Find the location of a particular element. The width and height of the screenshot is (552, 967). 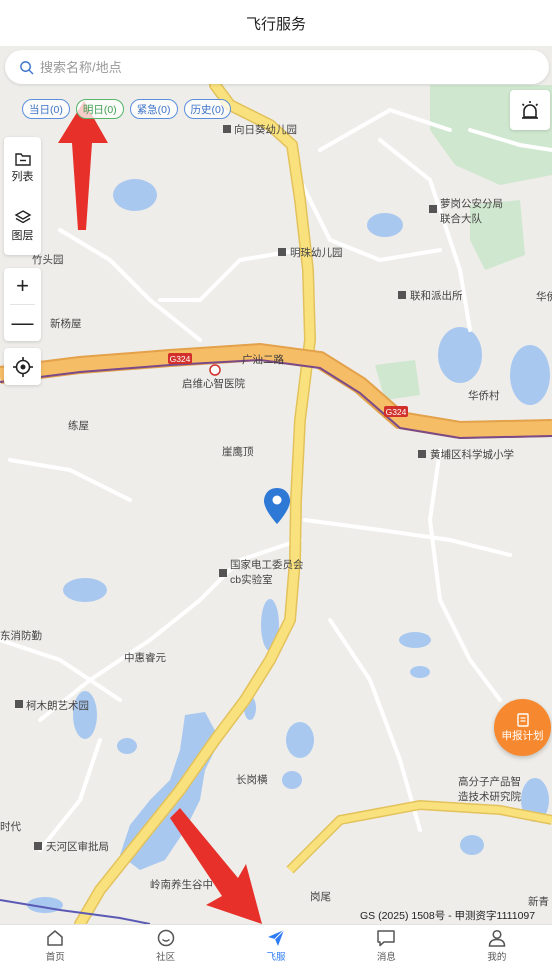

tab-home: 首页 is located at coordinates (55, 946).